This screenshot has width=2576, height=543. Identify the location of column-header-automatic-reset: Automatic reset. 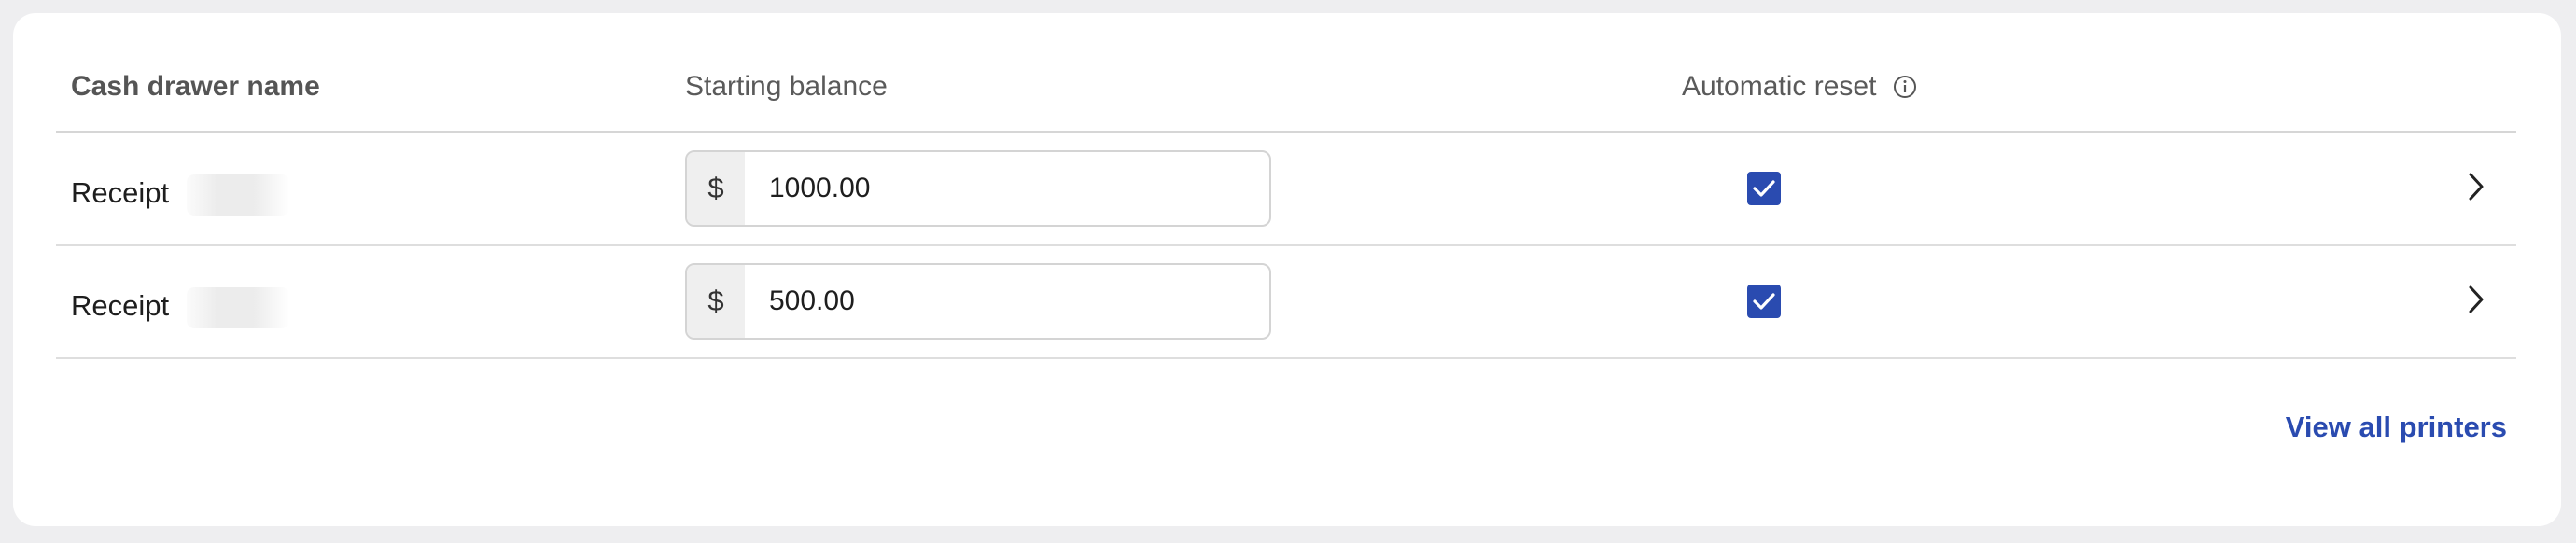
(1799, 87).